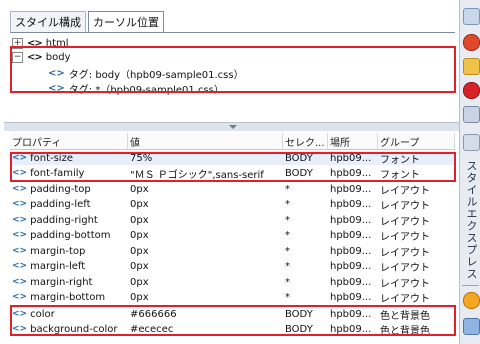  What do you see at coordinates (416, 141) in the screenshot?
I see `column-header-group: グループ` at bounding box center [416, 141].